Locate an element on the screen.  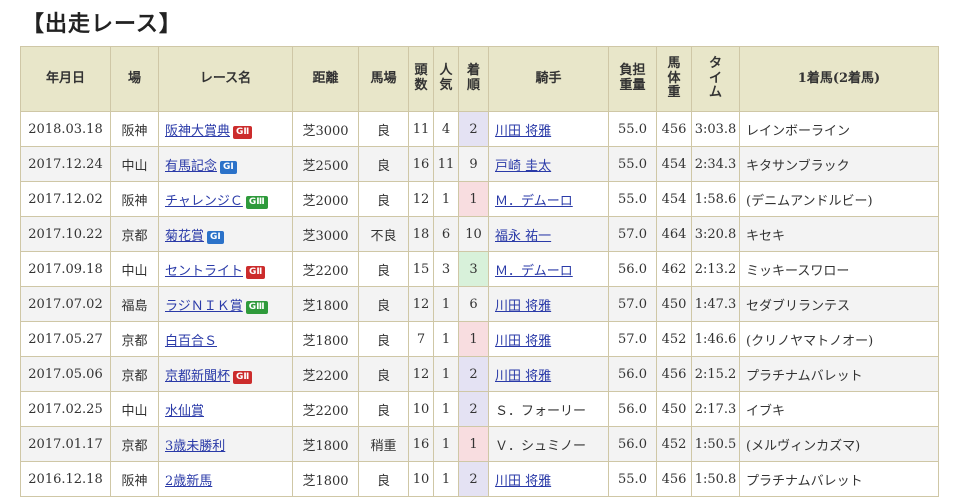
cell-jockey: 福永 祐一 is located at coordinates (548, 234).